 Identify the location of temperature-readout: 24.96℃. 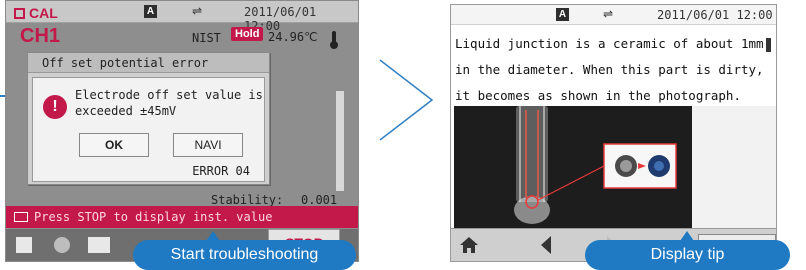
(293, 37).